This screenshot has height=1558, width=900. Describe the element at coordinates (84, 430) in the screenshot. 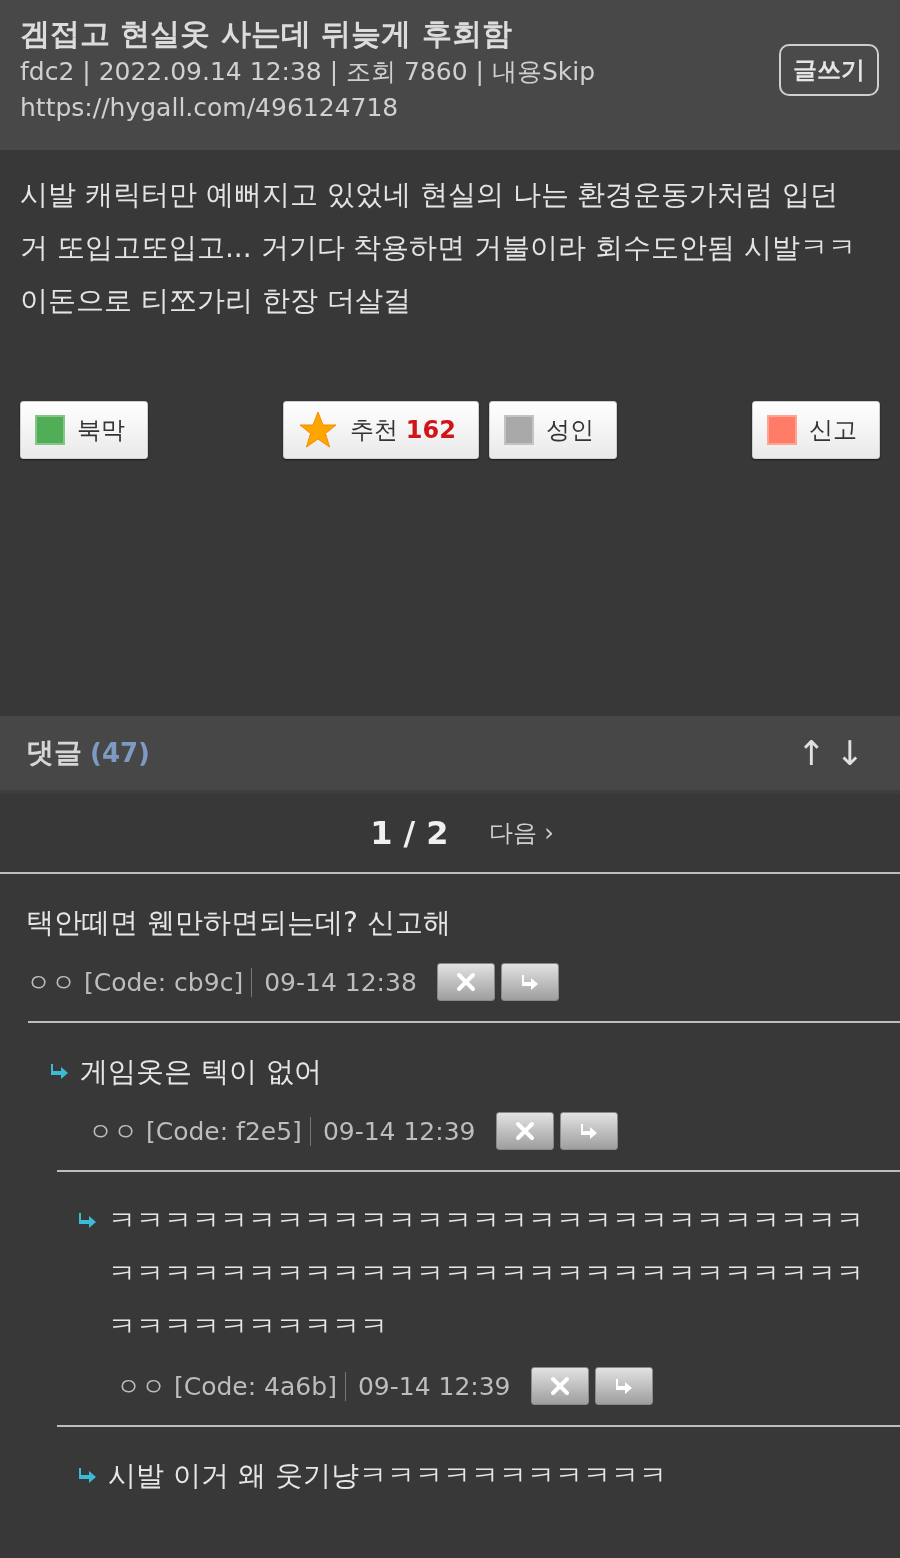

I see `action-button: 북막` at that location.